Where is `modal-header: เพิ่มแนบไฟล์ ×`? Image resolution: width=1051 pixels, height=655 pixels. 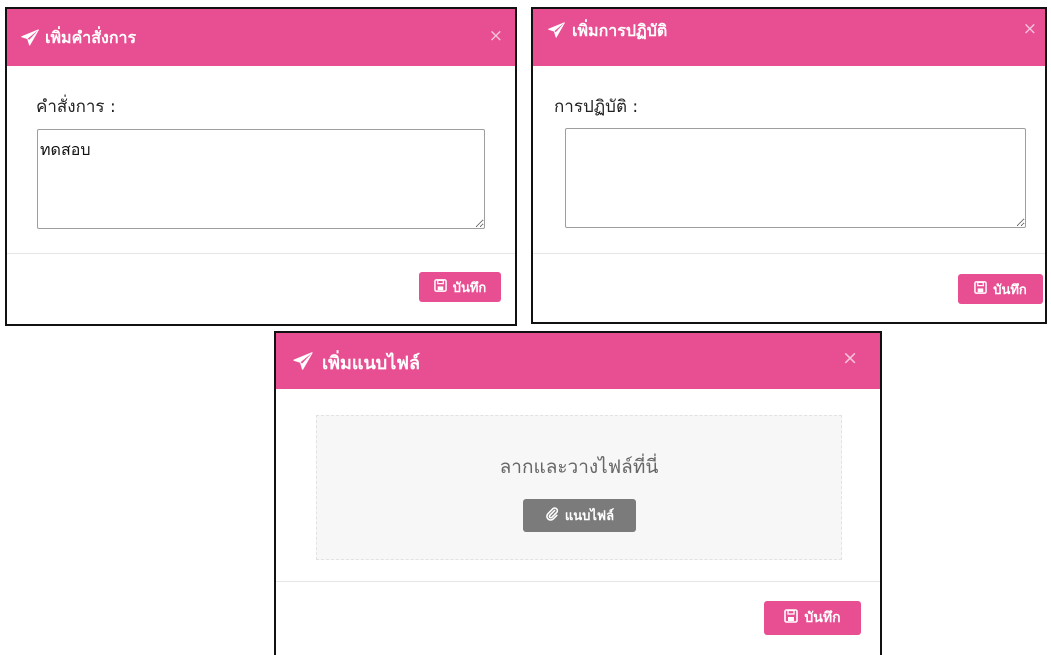
modal-header: เพิ่มแนบไฟล์ × is located at coordinates (578, 361).